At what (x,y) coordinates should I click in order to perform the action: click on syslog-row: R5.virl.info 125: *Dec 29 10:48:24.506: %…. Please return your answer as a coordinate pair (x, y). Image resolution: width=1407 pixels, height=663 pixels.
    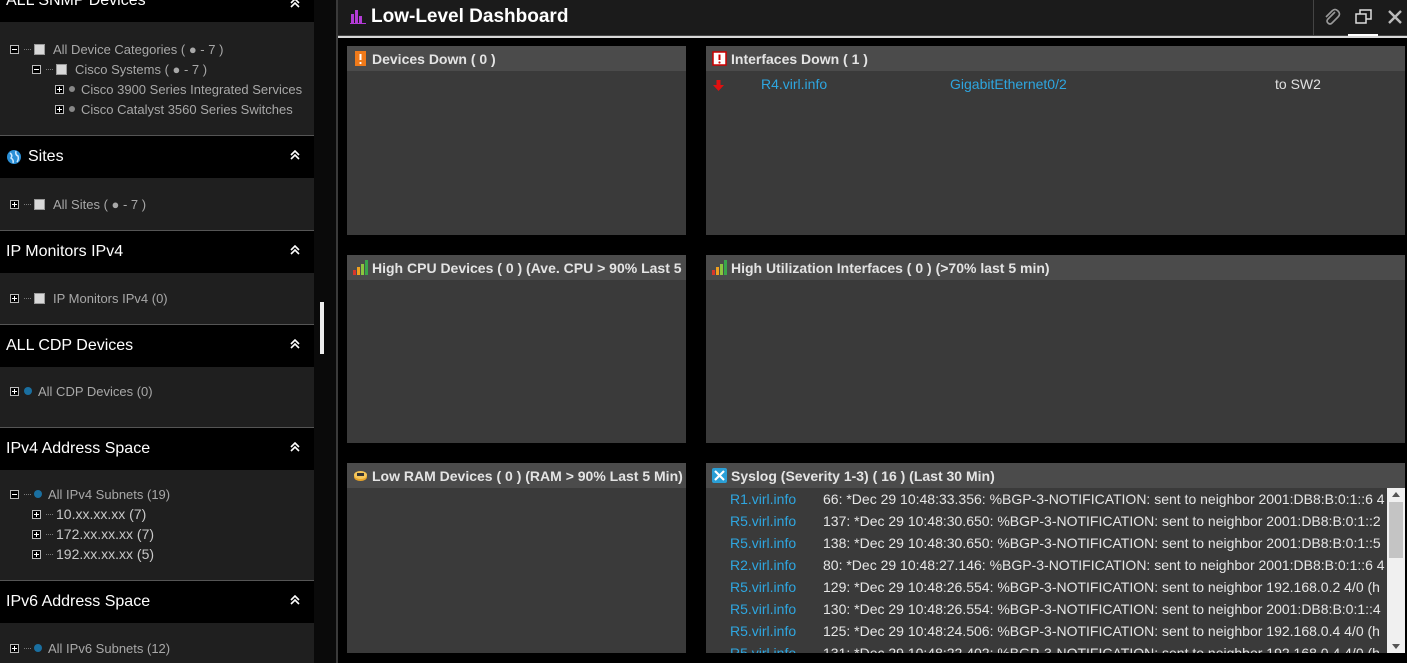
    Looking at the image, I should click on (1055, 631).